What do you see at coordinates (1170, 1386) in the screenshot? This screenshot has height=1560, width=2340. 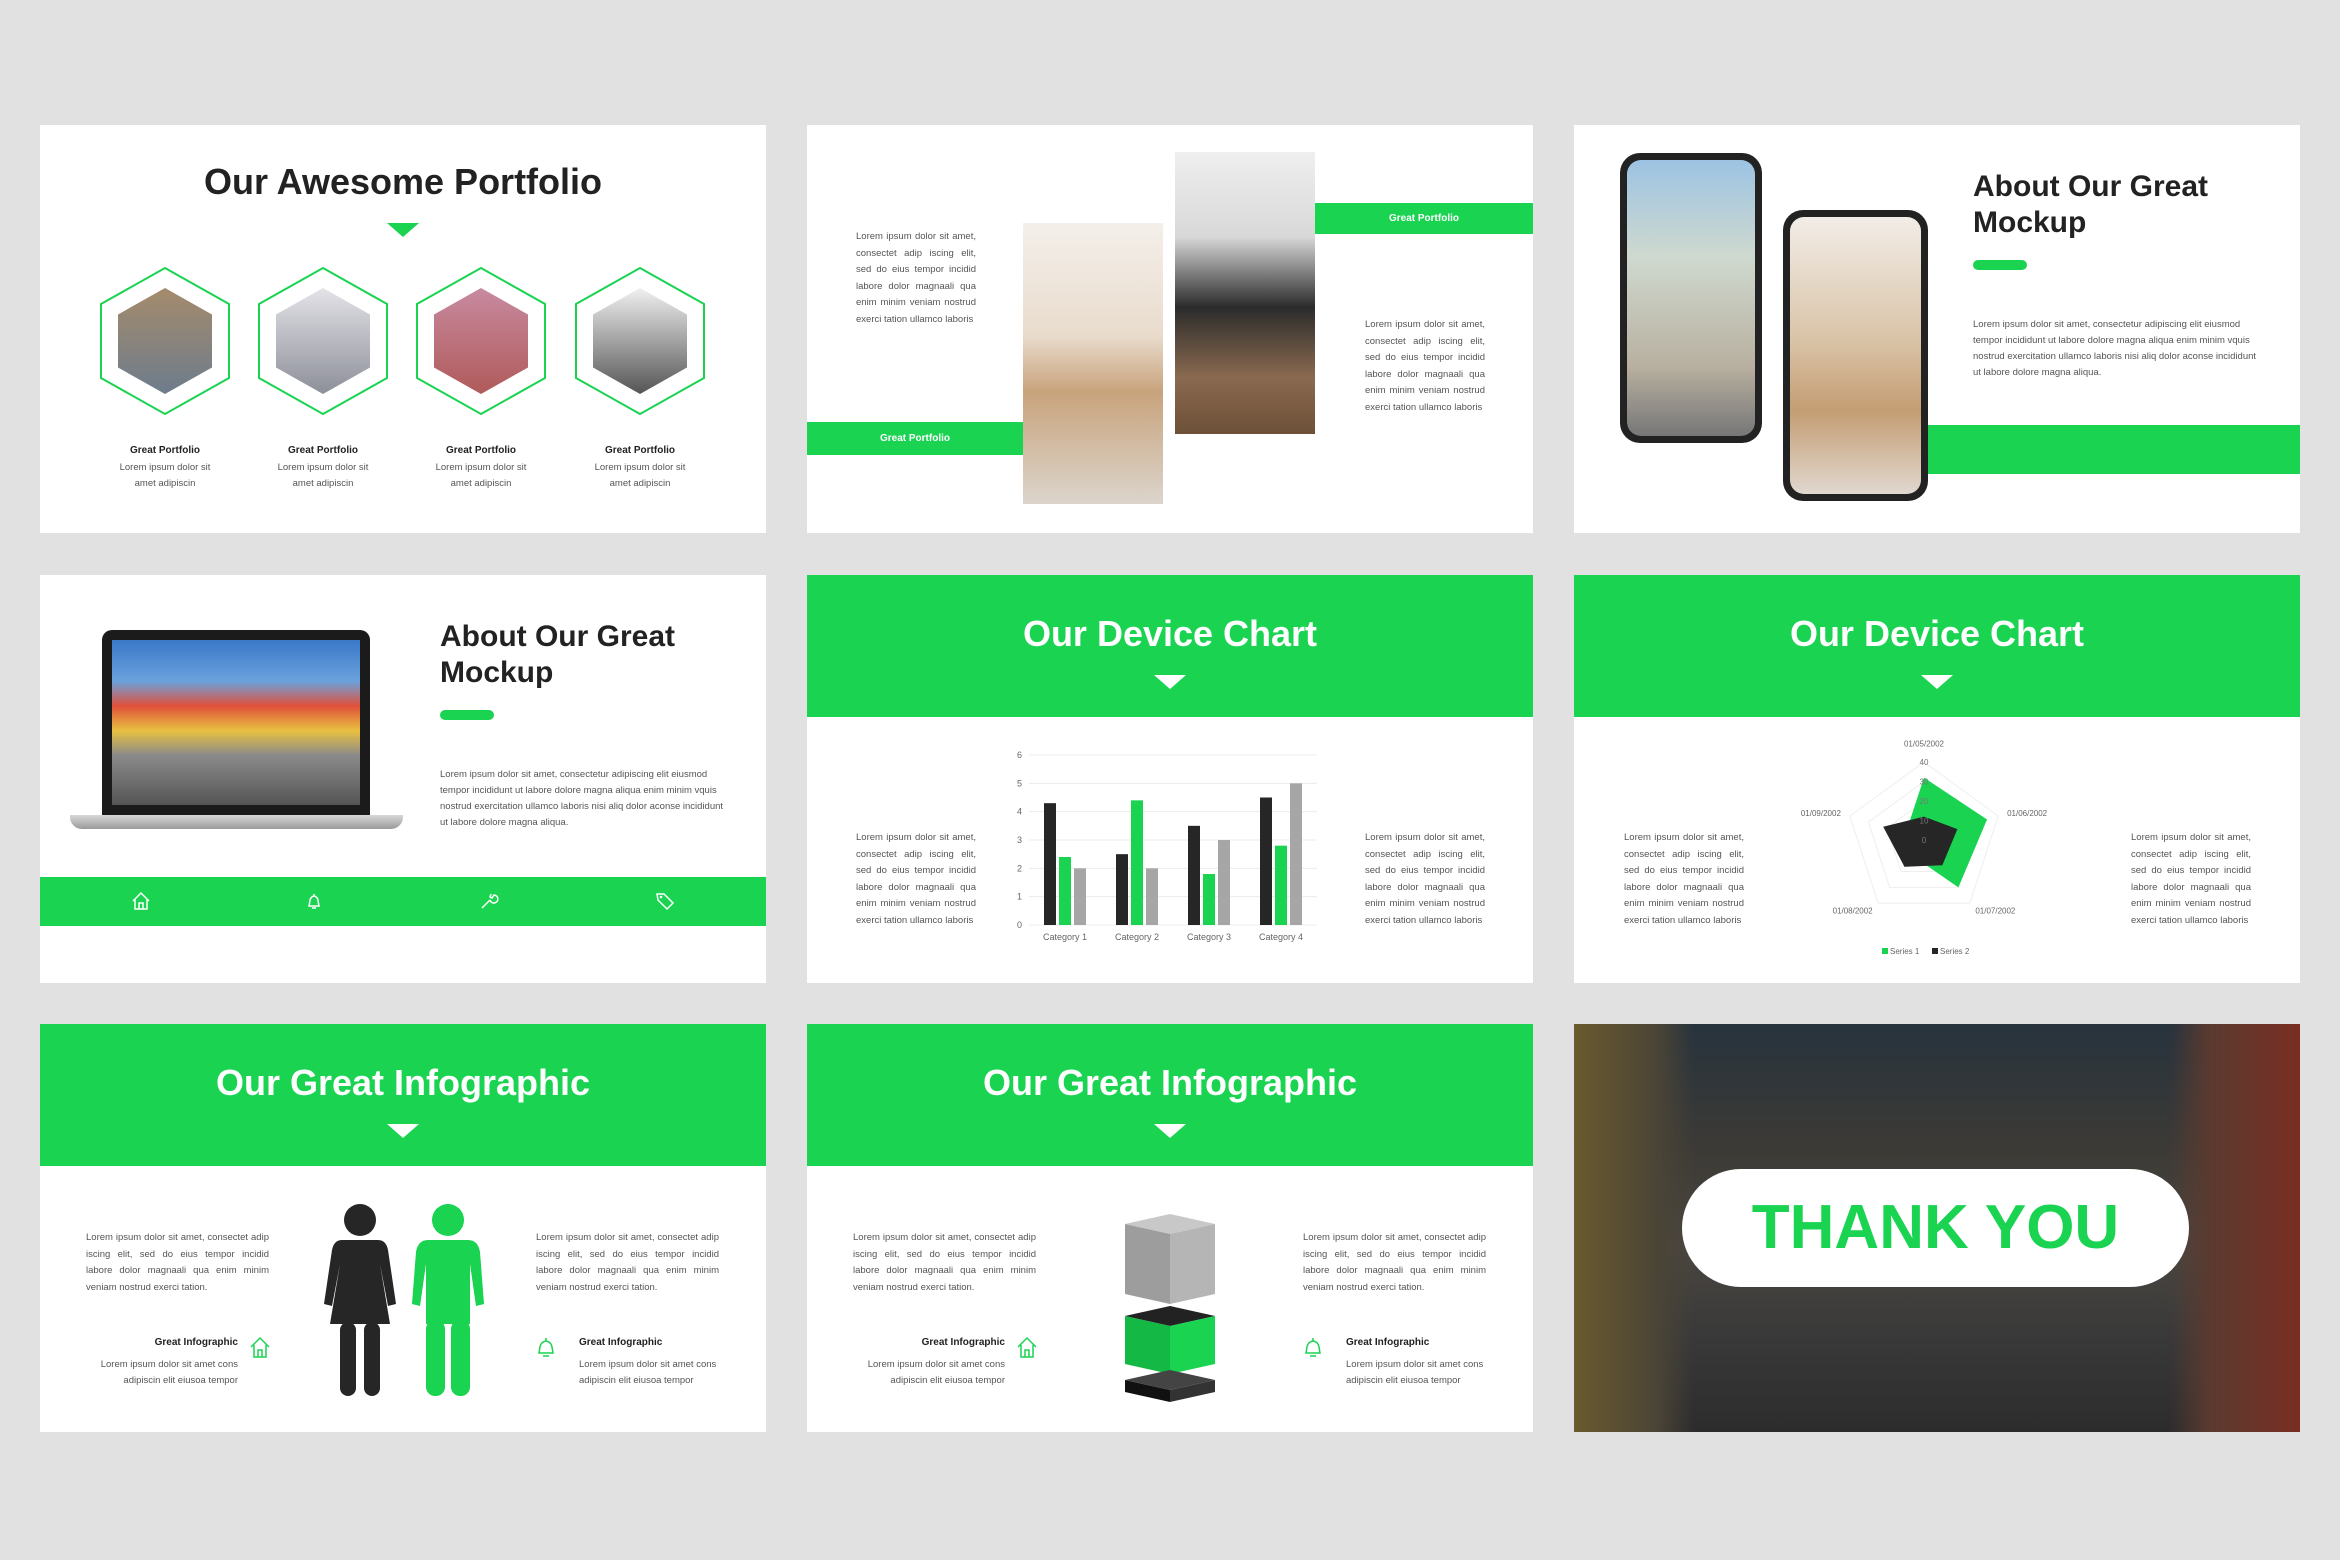 I see `black-cube` at bounding box center [1170, 1386].